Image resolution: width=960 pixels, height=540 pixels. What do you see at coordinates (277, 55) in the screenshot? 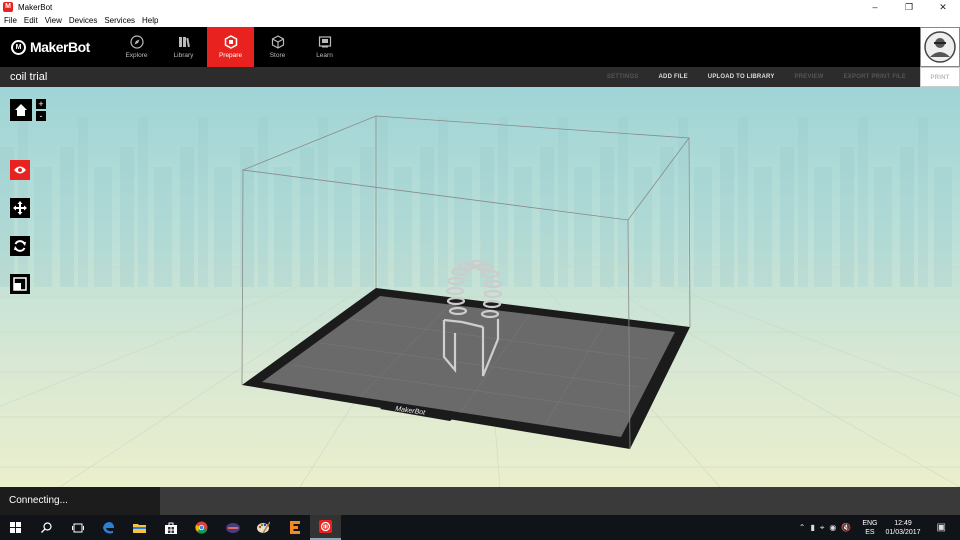
I see `tab-store-label: Store` at bounding box center [277, 55].